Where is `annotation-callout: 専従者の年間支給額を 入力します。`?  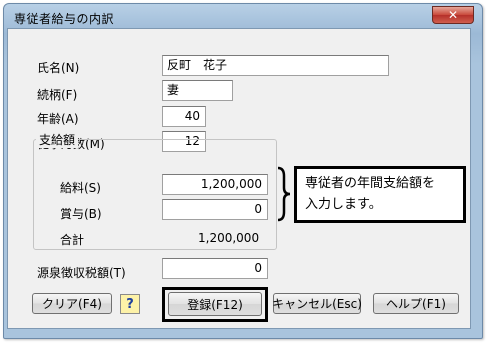
annotation-callout: 専従者の年間支給額を 入力します。 is located at coordinates (380, 194).